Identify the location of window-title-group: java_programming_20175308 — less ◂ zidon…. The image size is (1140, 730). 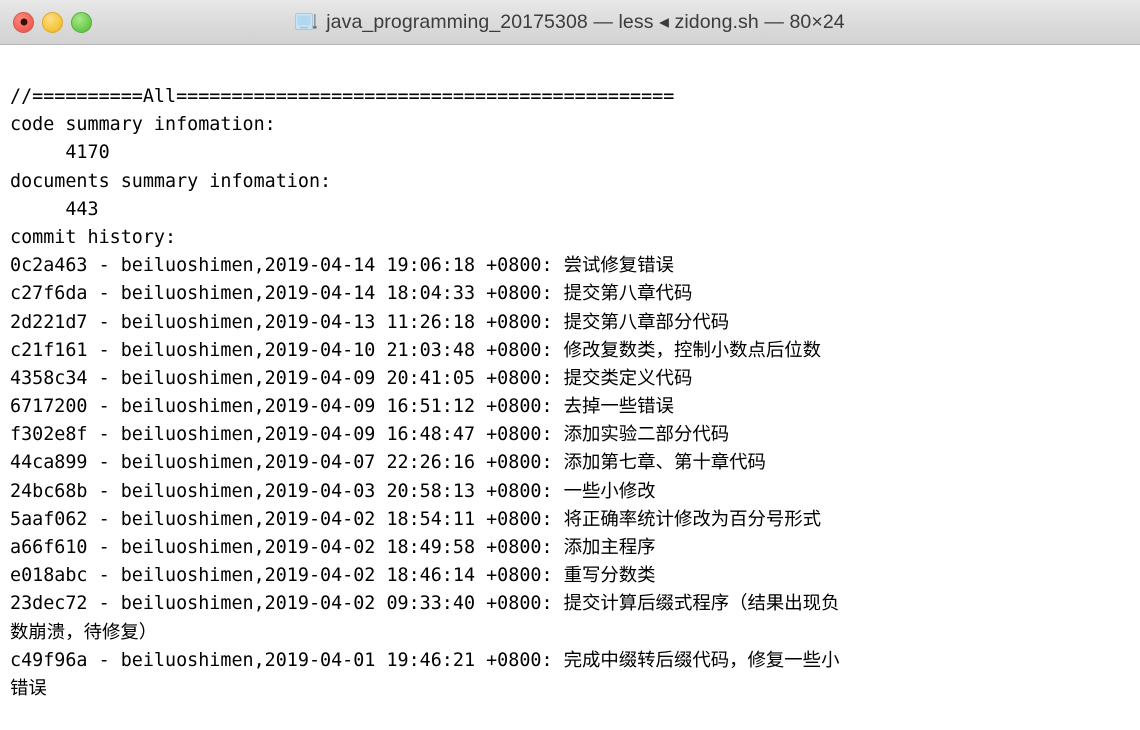
(570, 22).